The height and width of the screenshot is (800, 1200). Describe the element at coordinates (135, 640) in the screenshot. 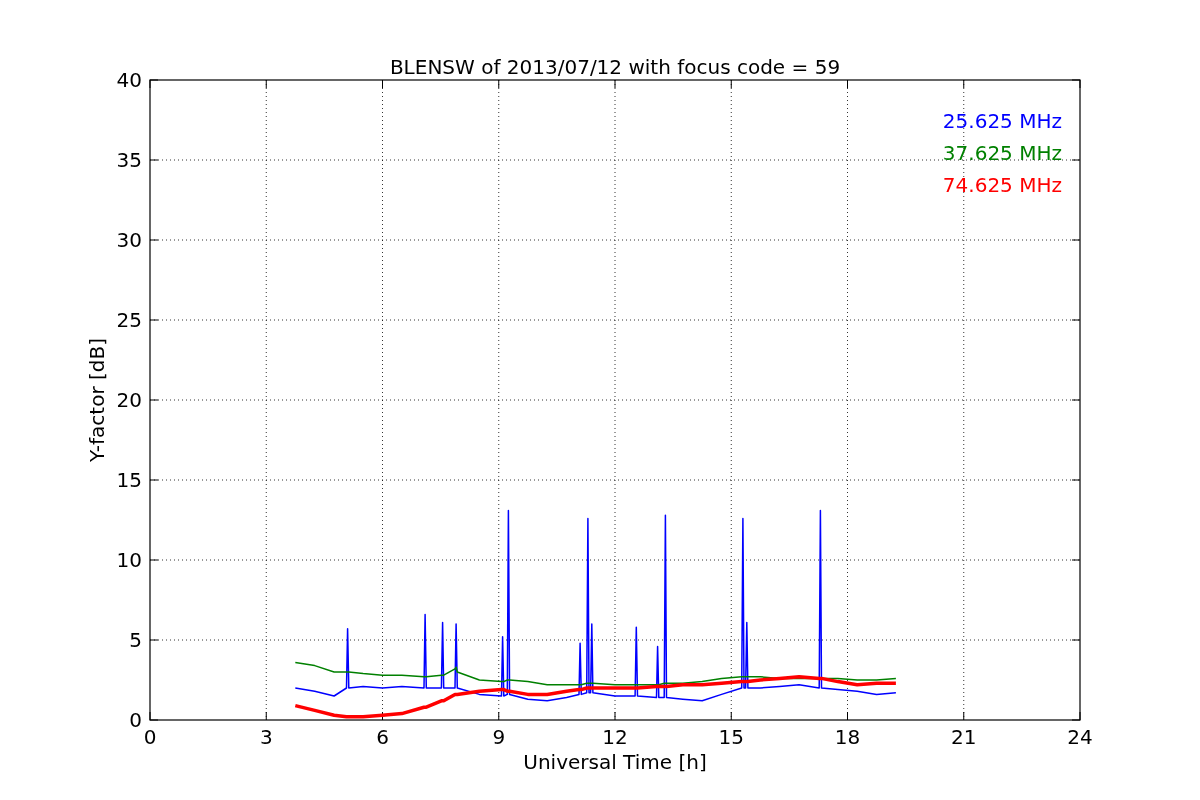

I see `tick-label: 5` at that location.